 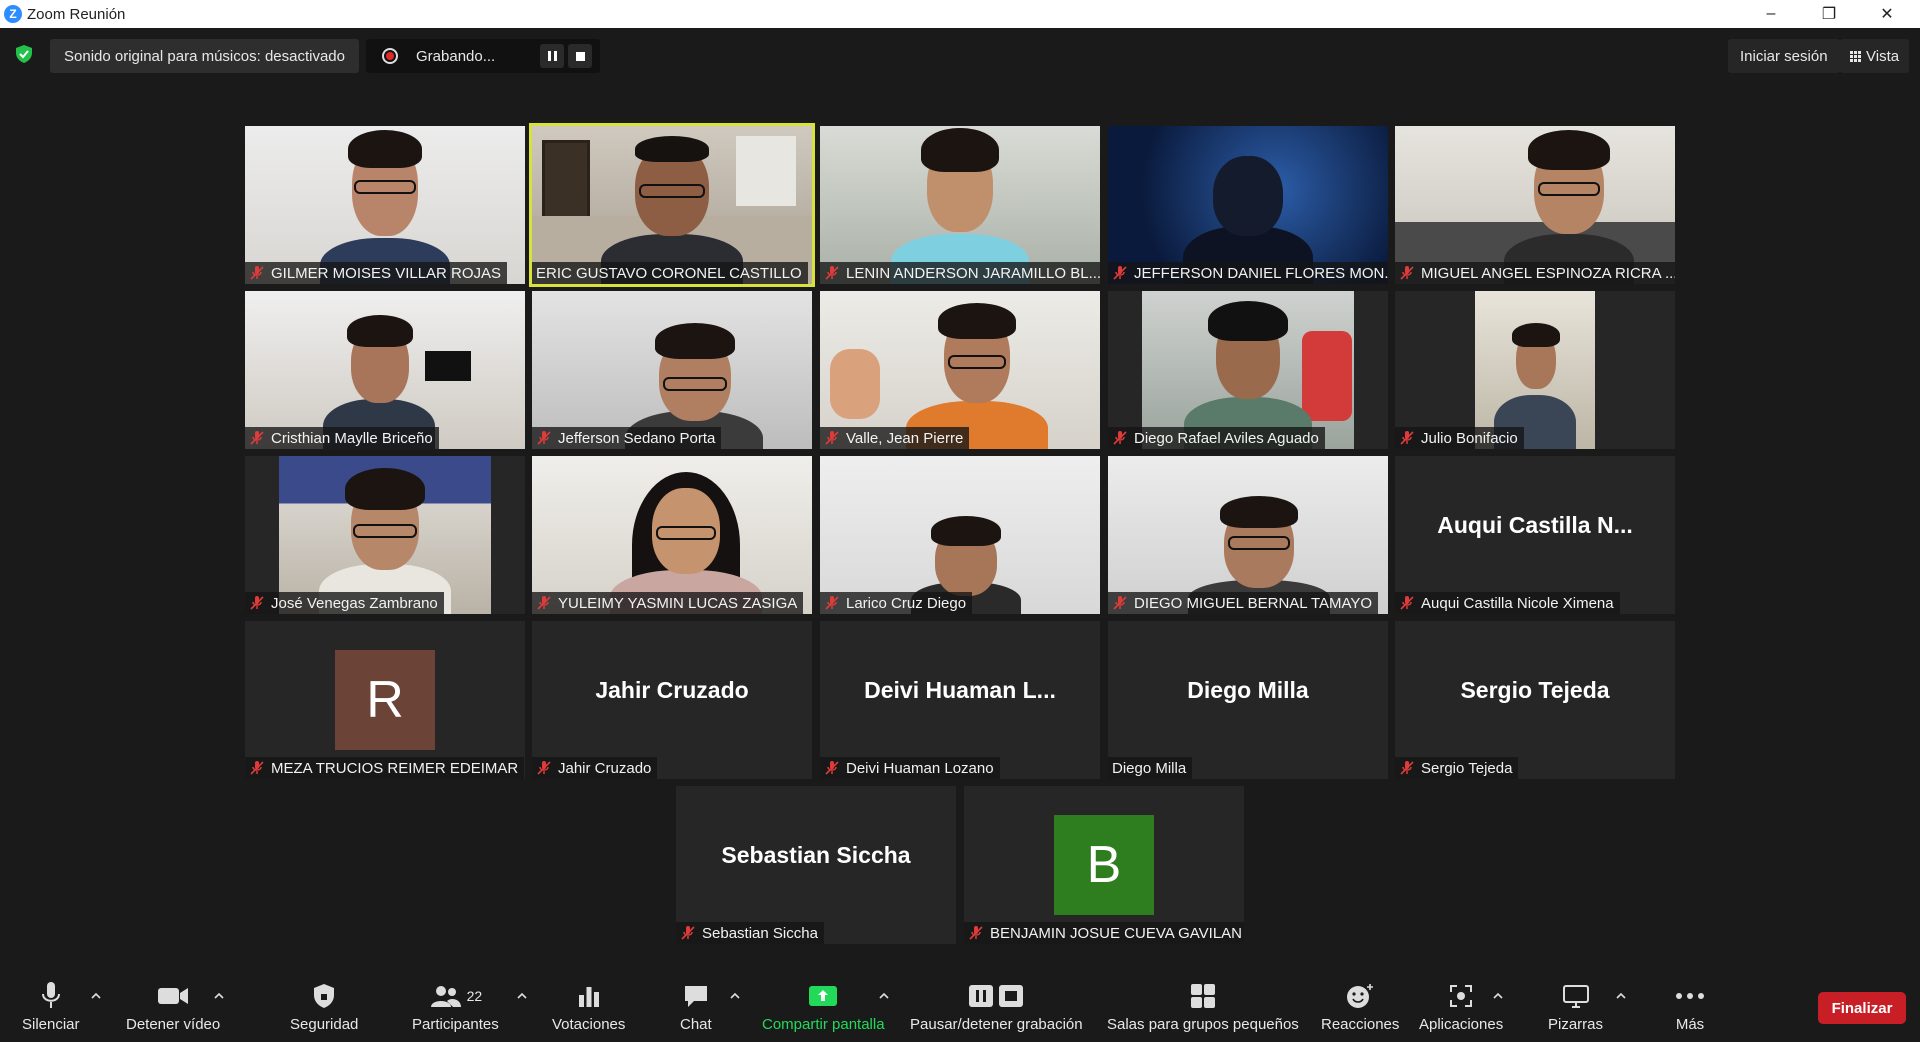 I want to click on participant-name-tag: José Venegas Zambrano, so click(x=344, y=603).